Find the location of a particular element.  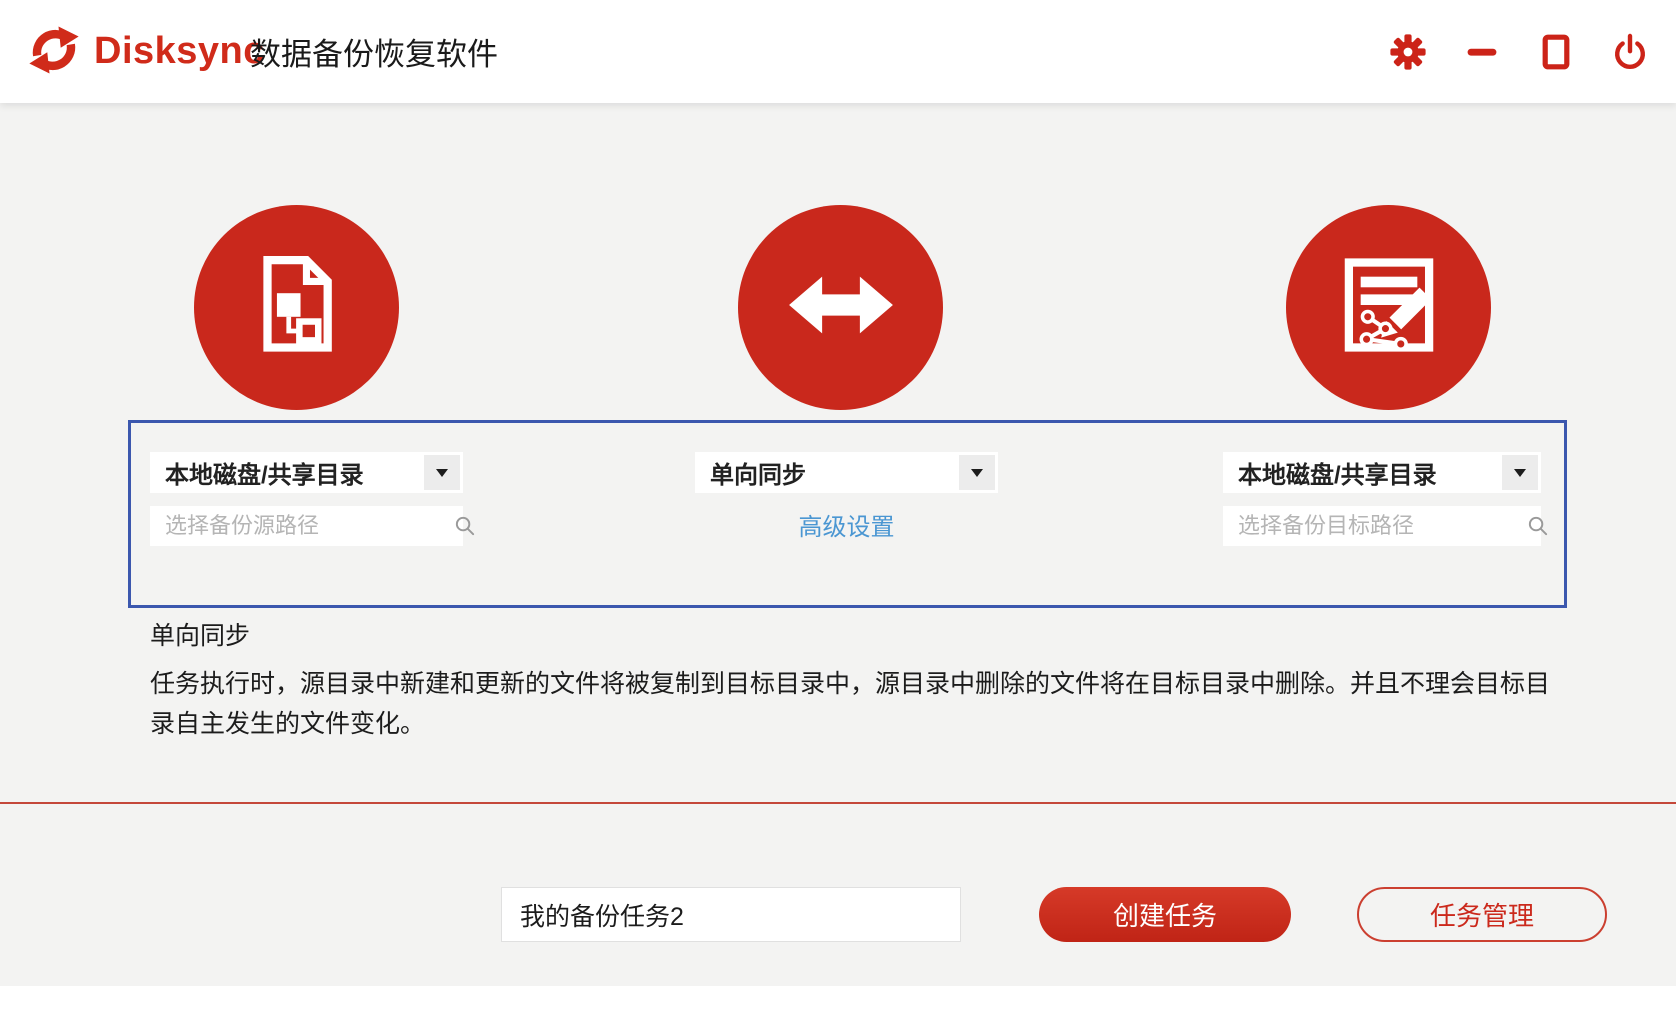

target-circle is located at coordinates (1388, 307).